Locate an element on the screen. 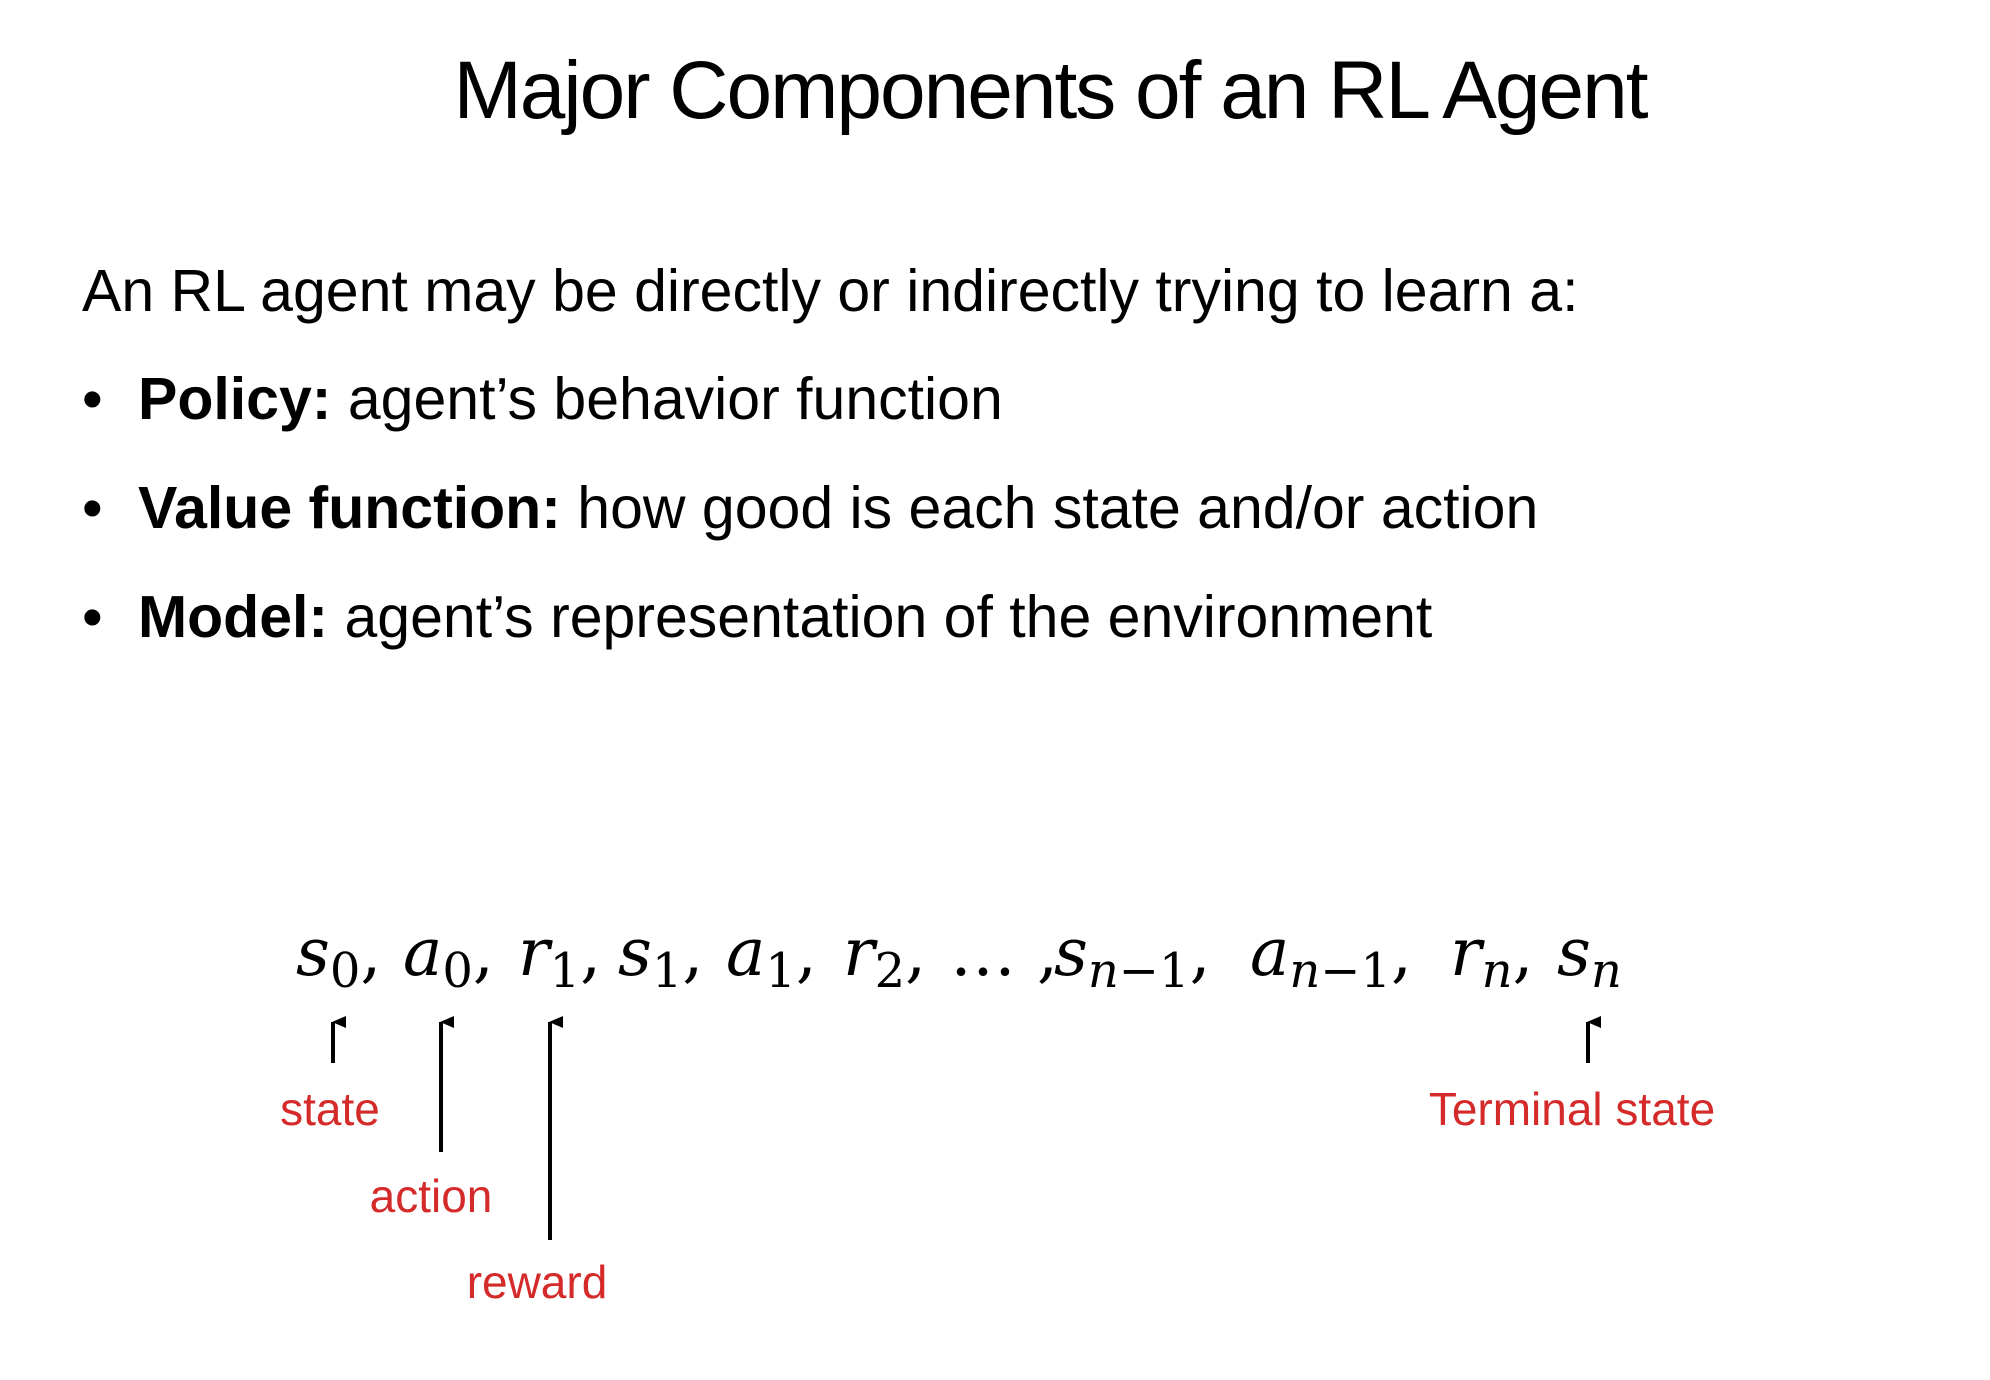 This screenshot has height=1380, width=1990. term-sn-1: sn−1, is located at coordinates (1132, 956).